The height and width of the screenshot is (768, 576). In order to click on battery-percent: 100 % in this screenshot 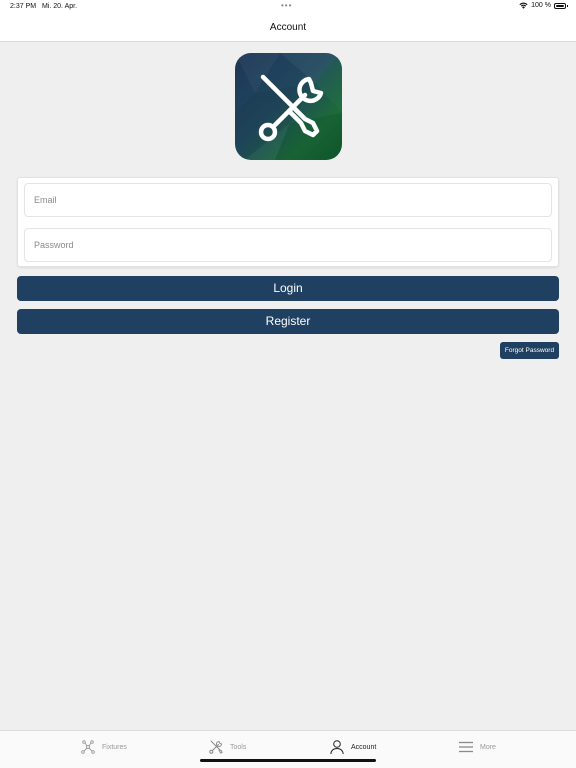, I will do `click(541, 5)`.